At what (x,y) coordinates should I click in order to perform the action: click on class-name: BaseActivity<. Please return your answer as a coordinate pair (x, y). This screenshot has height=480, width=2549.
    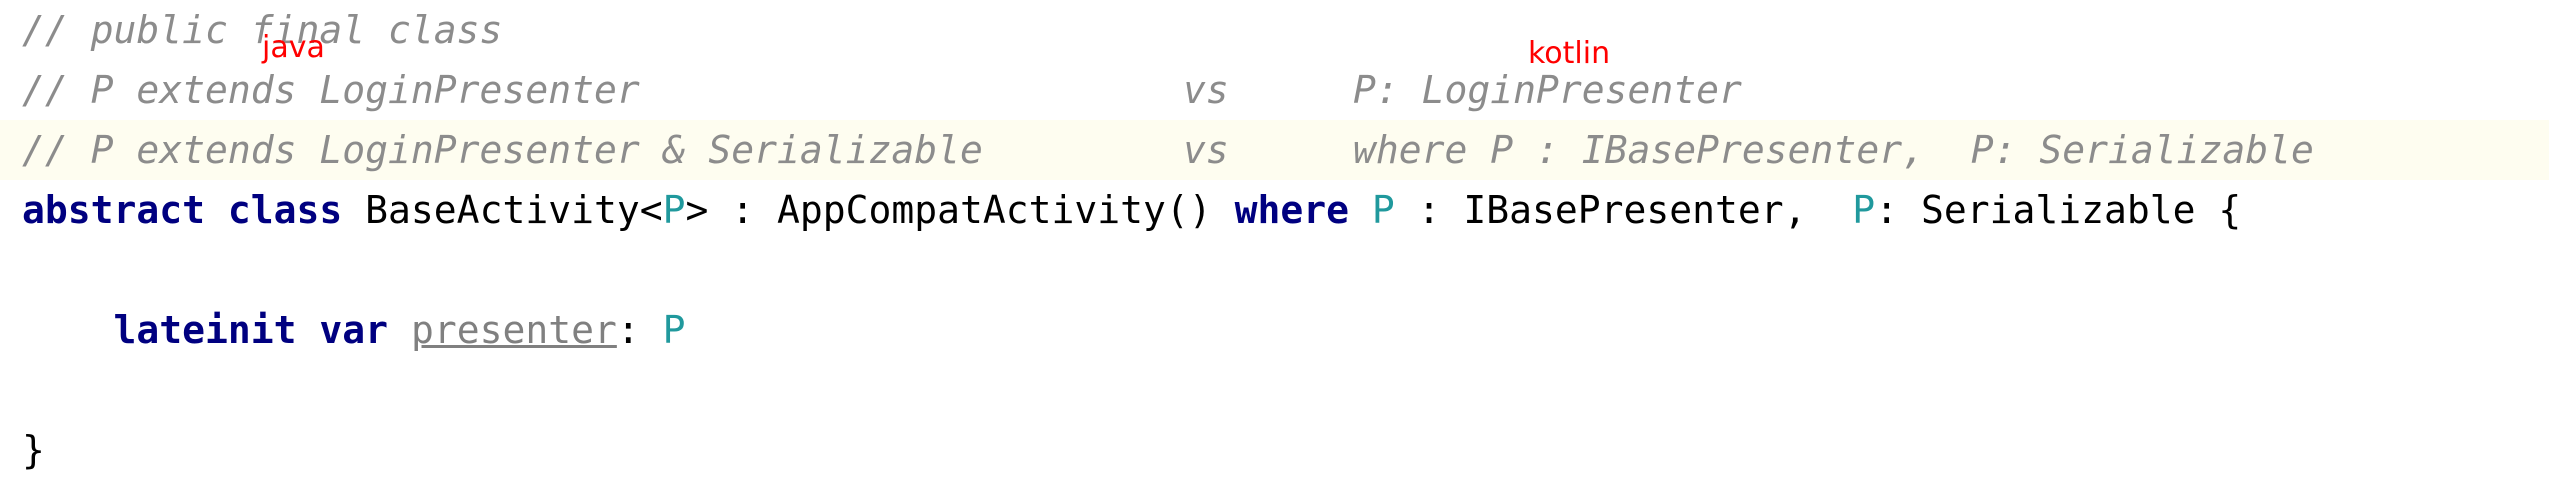
    Looking at the image, I should click on (502, 210).